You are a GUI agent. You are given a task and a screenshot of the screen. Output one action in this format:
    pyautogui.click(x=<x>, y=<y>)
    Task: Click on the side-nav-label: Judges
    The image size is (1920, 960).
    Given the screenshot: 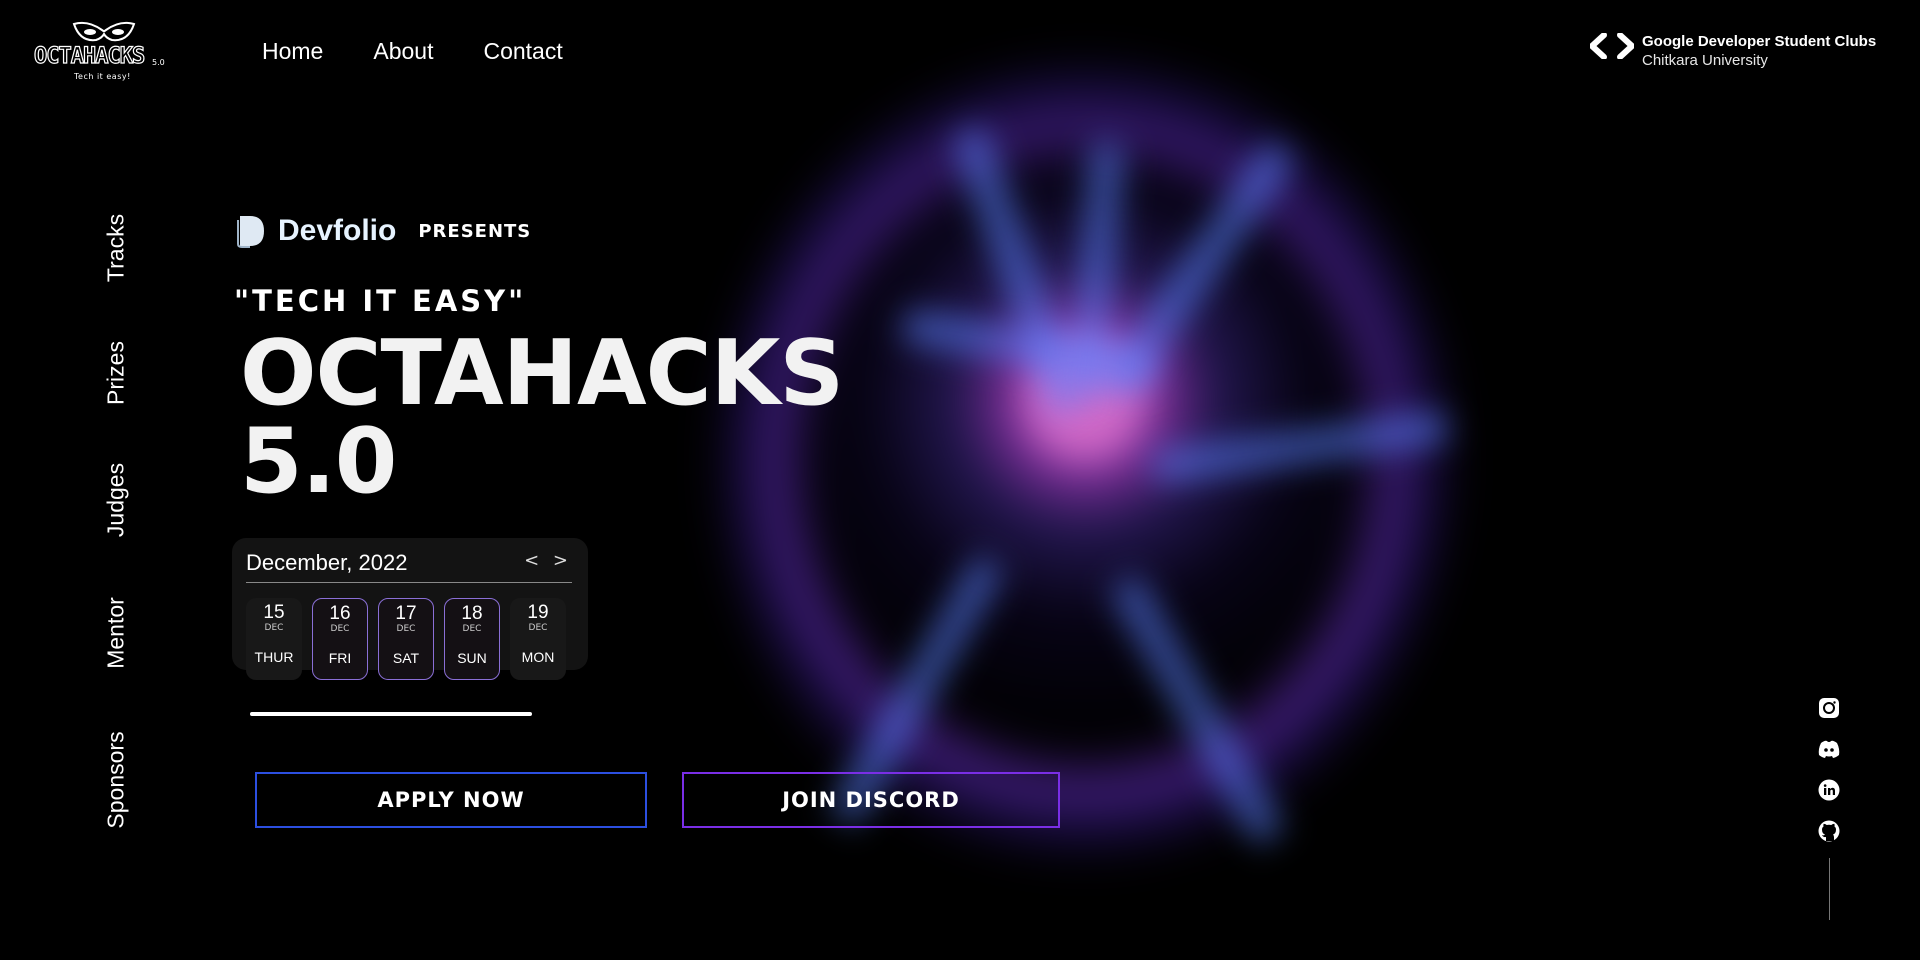 What is the action you would take?
    pyautogui.click(x=115, y=500)
    